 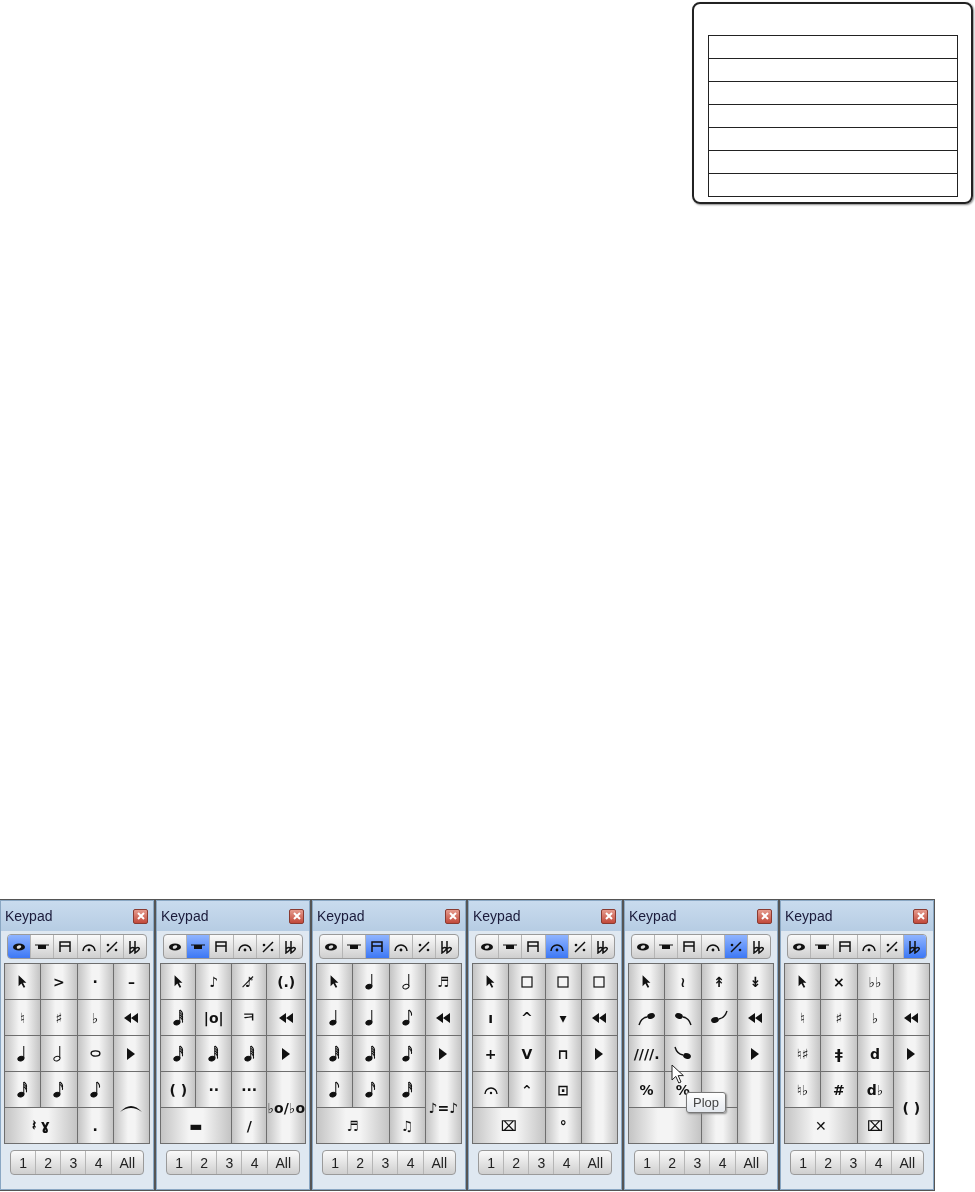 I want to click on note-tab, so click(x=20, y=946).